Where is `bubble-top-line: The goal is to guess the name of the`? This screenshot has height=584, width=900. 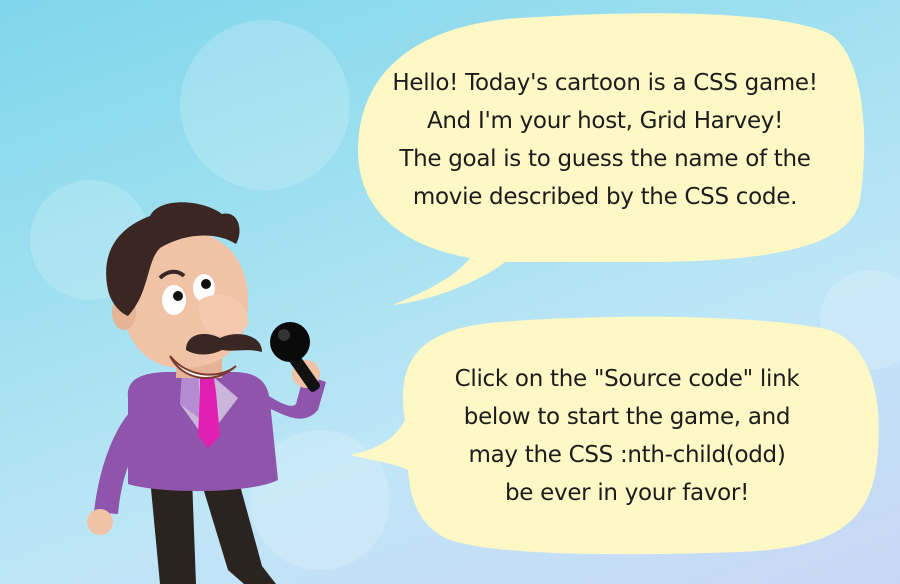
bubble-top-line: The goal is to guess the name of the is located at coordinates (605, 159).